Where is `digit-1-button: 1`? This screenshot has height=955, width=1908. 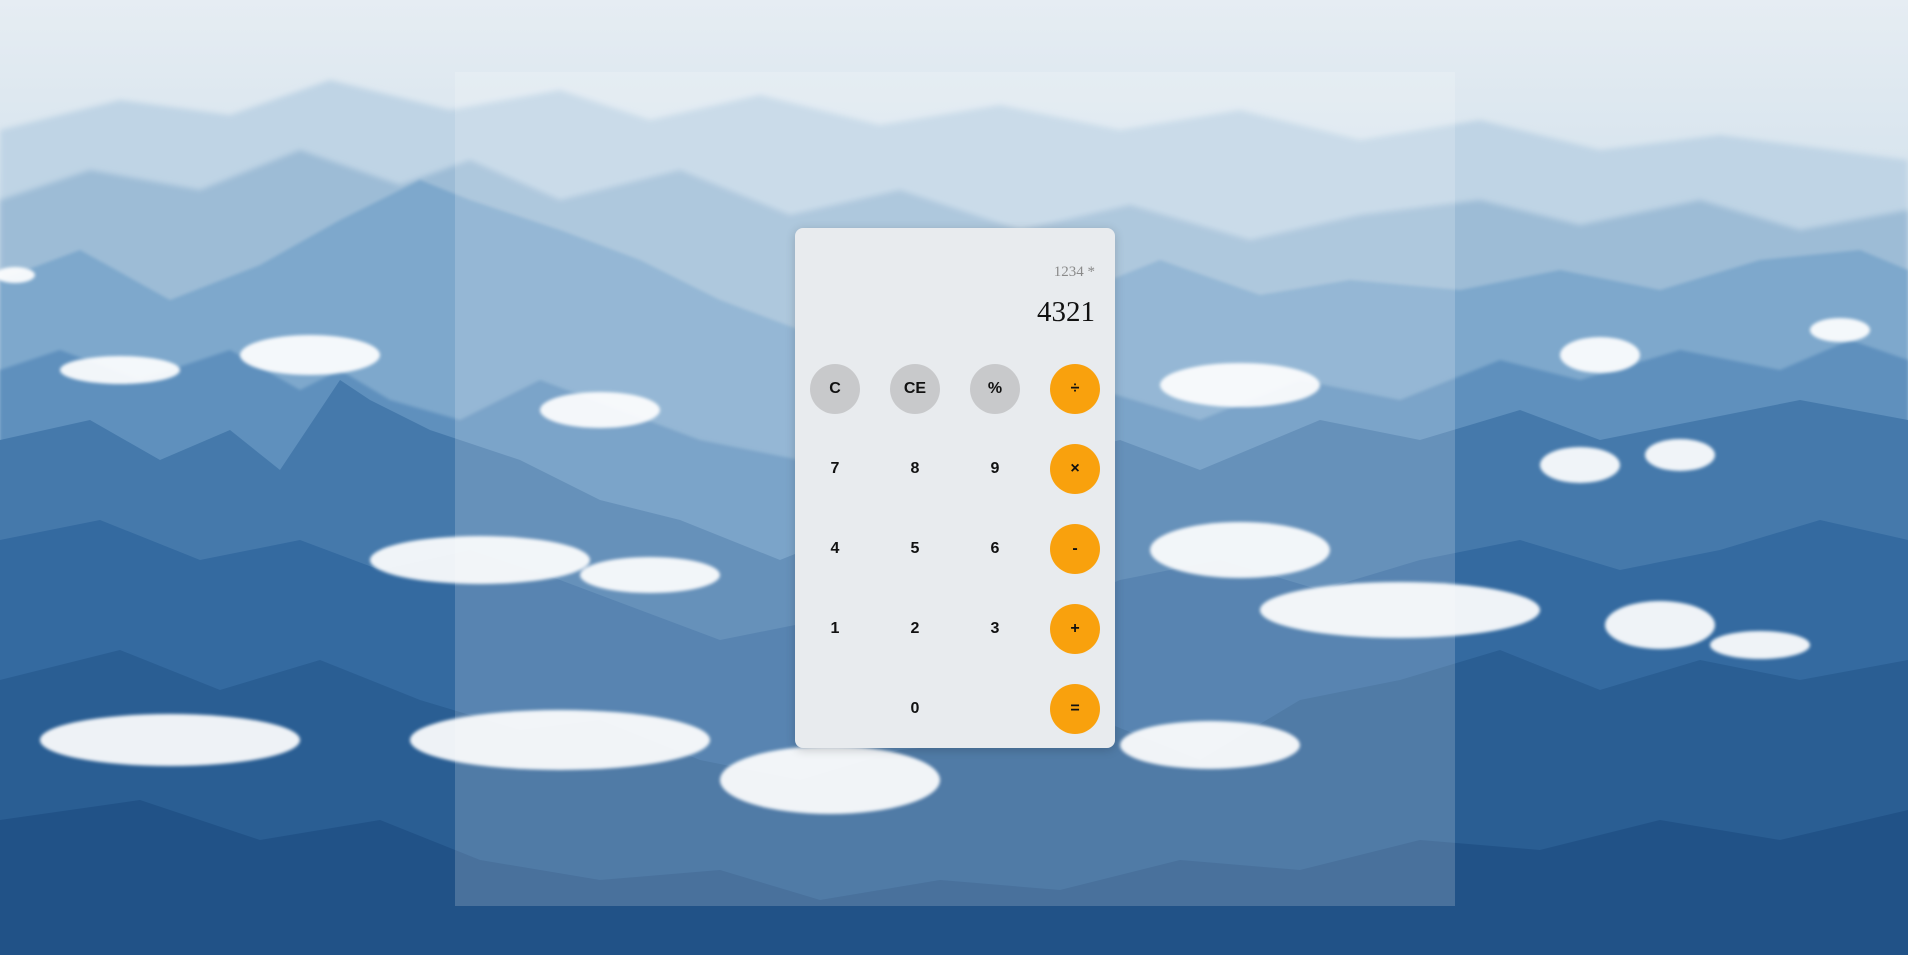 digit-1-button: 1 is located at coordinates (835, 629).